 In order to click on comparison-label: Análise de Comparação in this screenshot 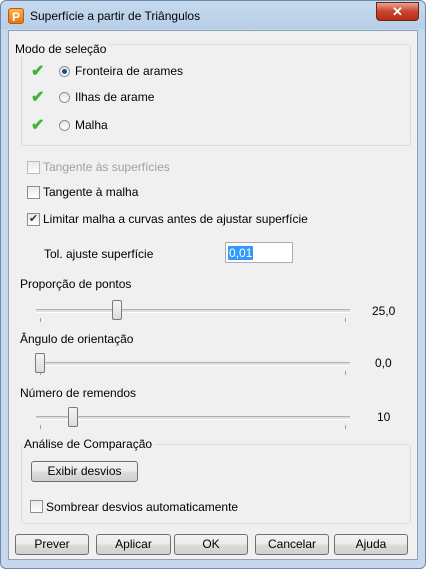, I will do `click(88, 444)`.